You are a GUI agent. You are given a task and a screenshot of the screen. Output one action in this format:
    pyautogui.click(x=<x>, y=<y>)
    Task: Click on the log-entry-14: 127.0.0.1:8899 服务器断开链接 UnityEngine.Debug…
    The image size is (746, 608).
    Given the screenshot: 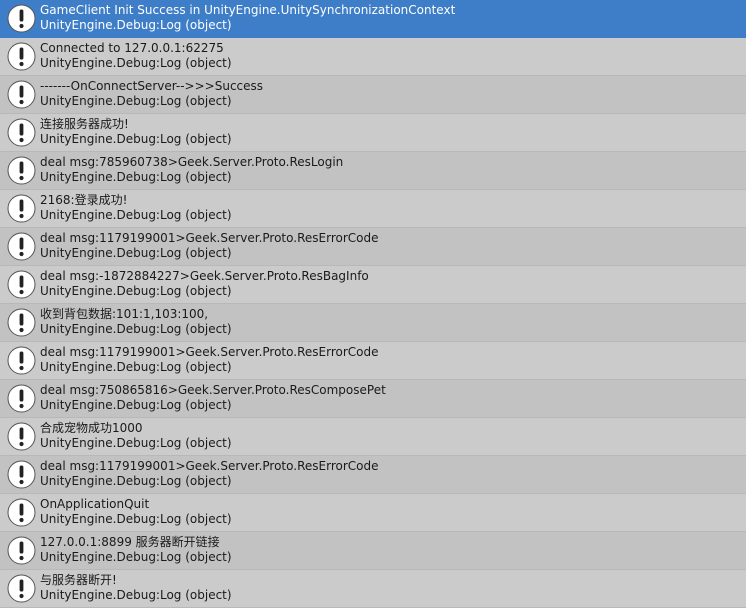 What is the action you would take?
    pyautogui.click(x=373, y=551)
    